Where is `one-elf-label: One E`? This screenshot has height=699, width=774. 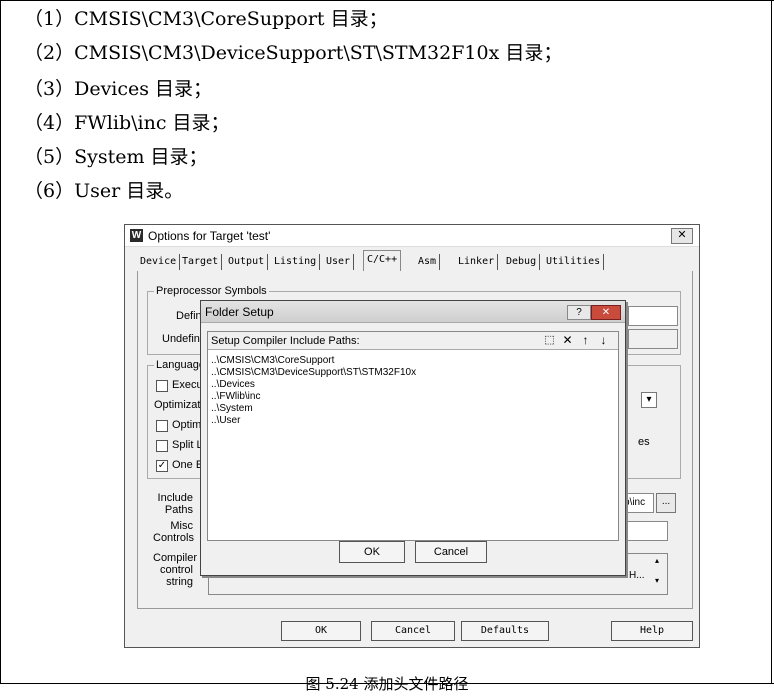 one-elf-label: One E is located at coordinates (188, 465).